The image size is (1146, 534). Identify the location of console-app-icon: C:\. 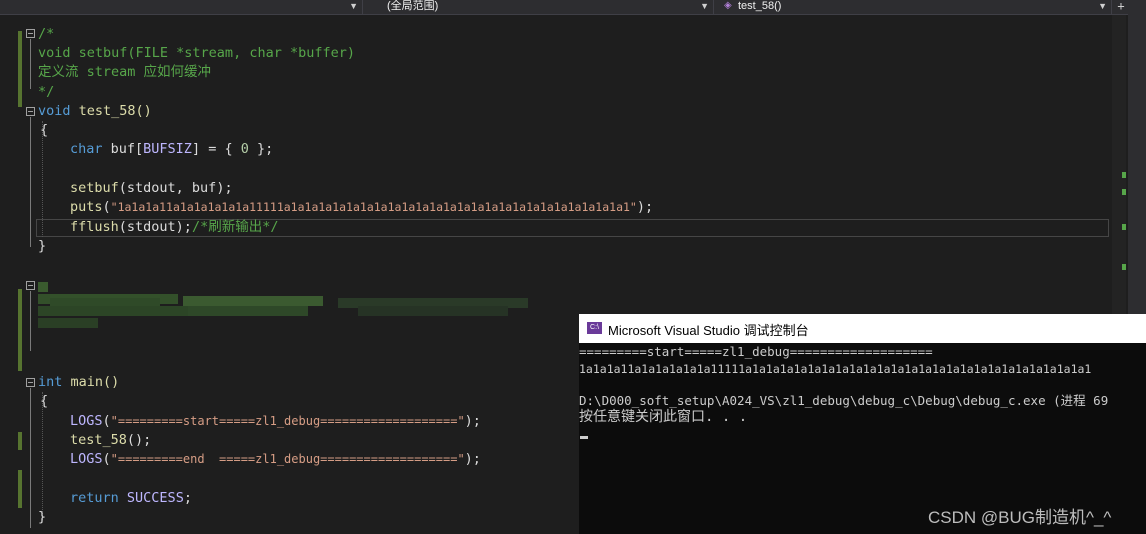
(594, 328).